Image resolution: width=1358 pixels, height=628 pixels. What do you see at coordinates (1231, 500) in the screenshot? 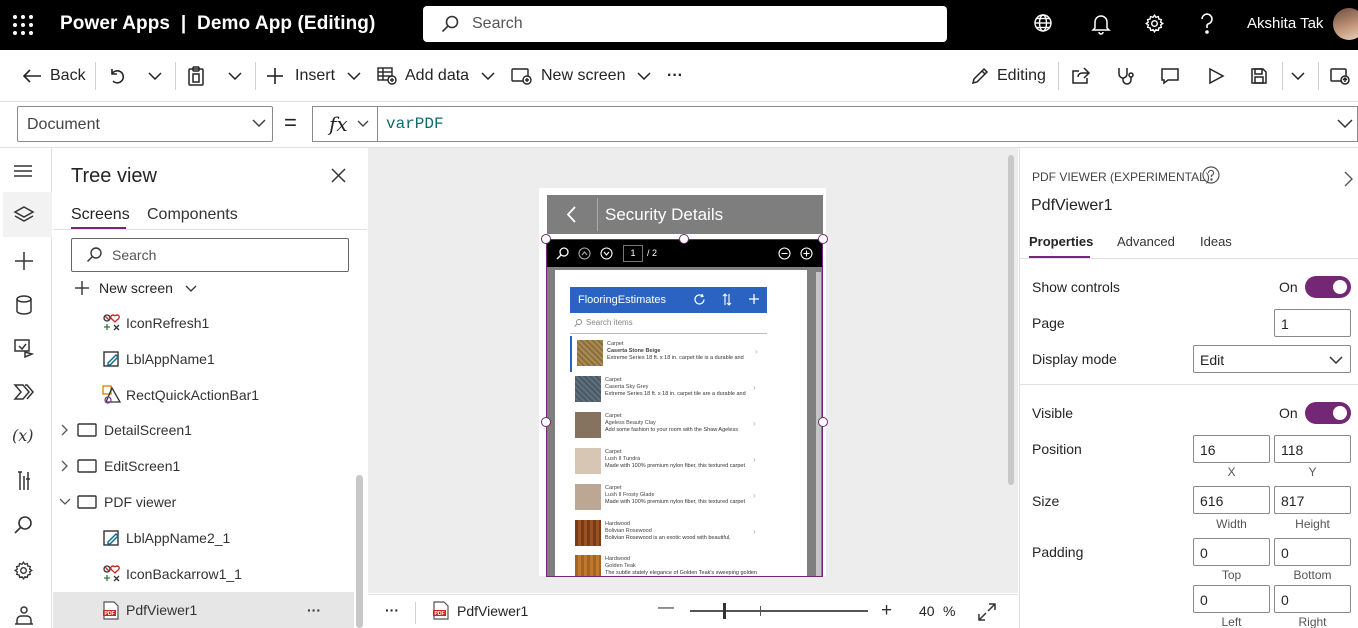
I see `width-input: 616` at bounding box center [1231, 500].